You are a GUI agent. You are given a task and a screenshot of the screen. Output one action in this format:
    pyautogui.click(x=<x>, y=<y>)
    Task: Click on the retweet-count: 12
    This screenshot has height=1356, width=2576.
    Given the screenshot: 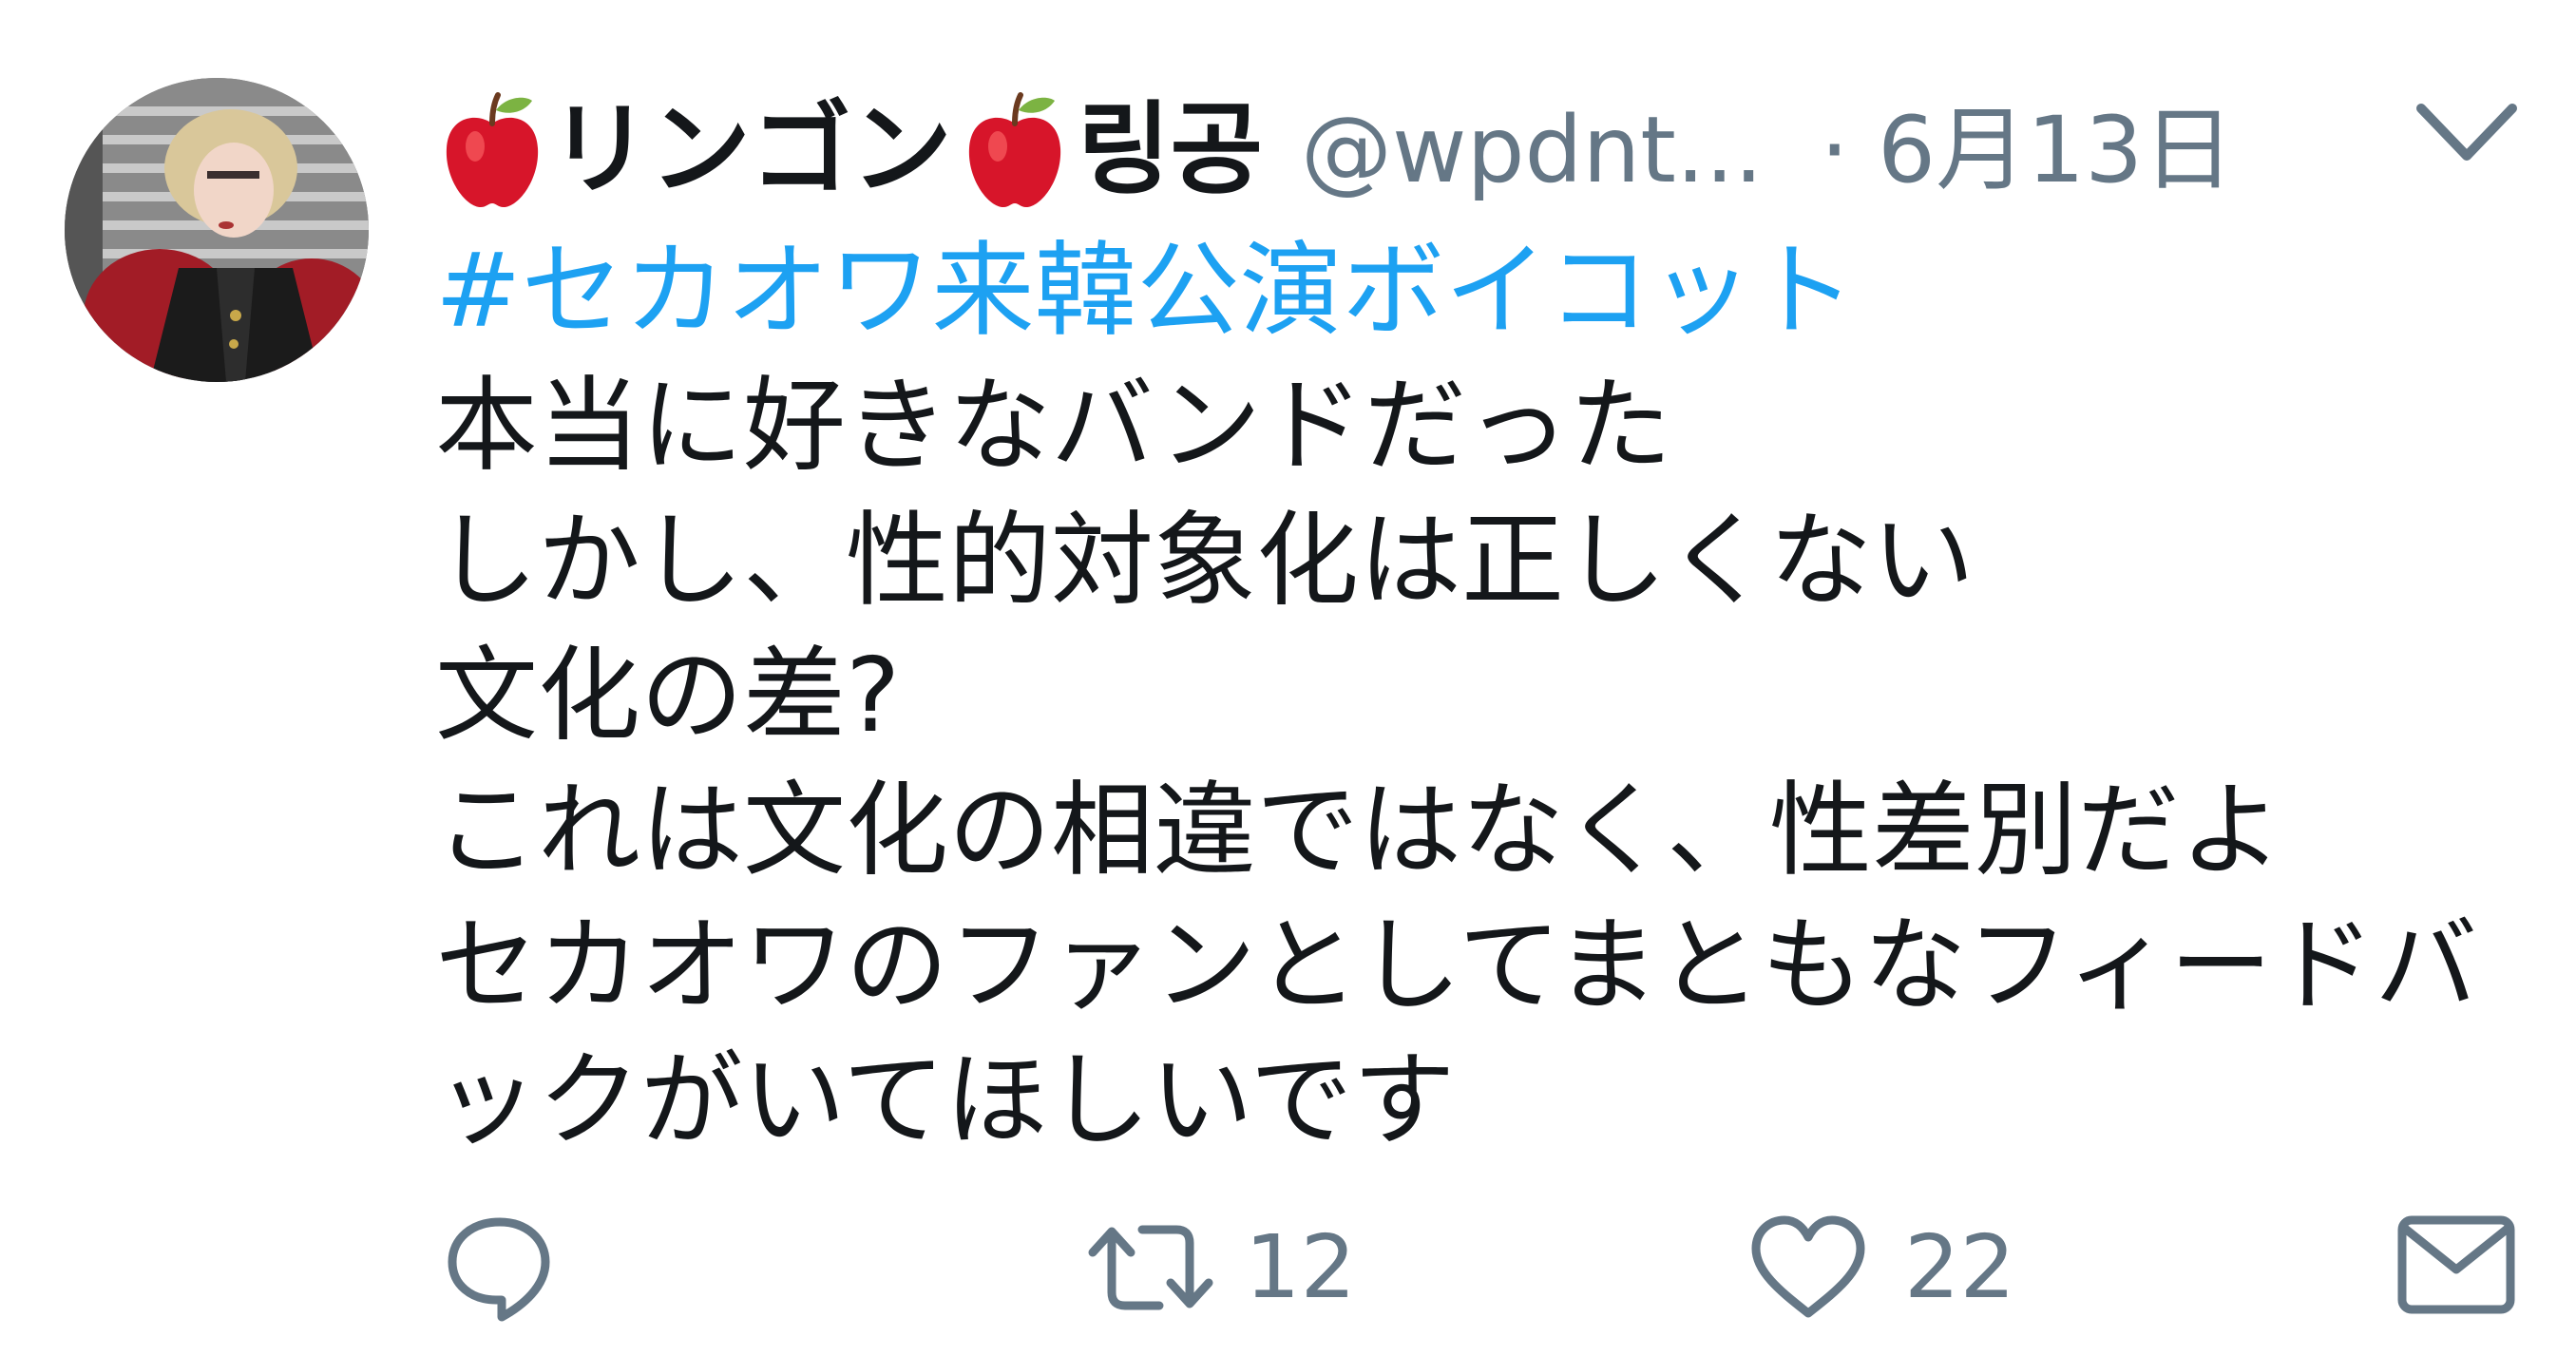 What is the action you would take?
    pyautogui.click(x=1301, y=1267)
    